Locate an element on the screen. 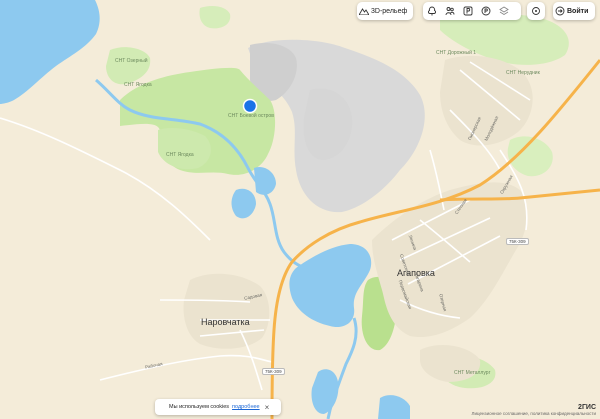 This screenshot has width=600, height=419. login-button: Войти is located at coordinates (574, 11).